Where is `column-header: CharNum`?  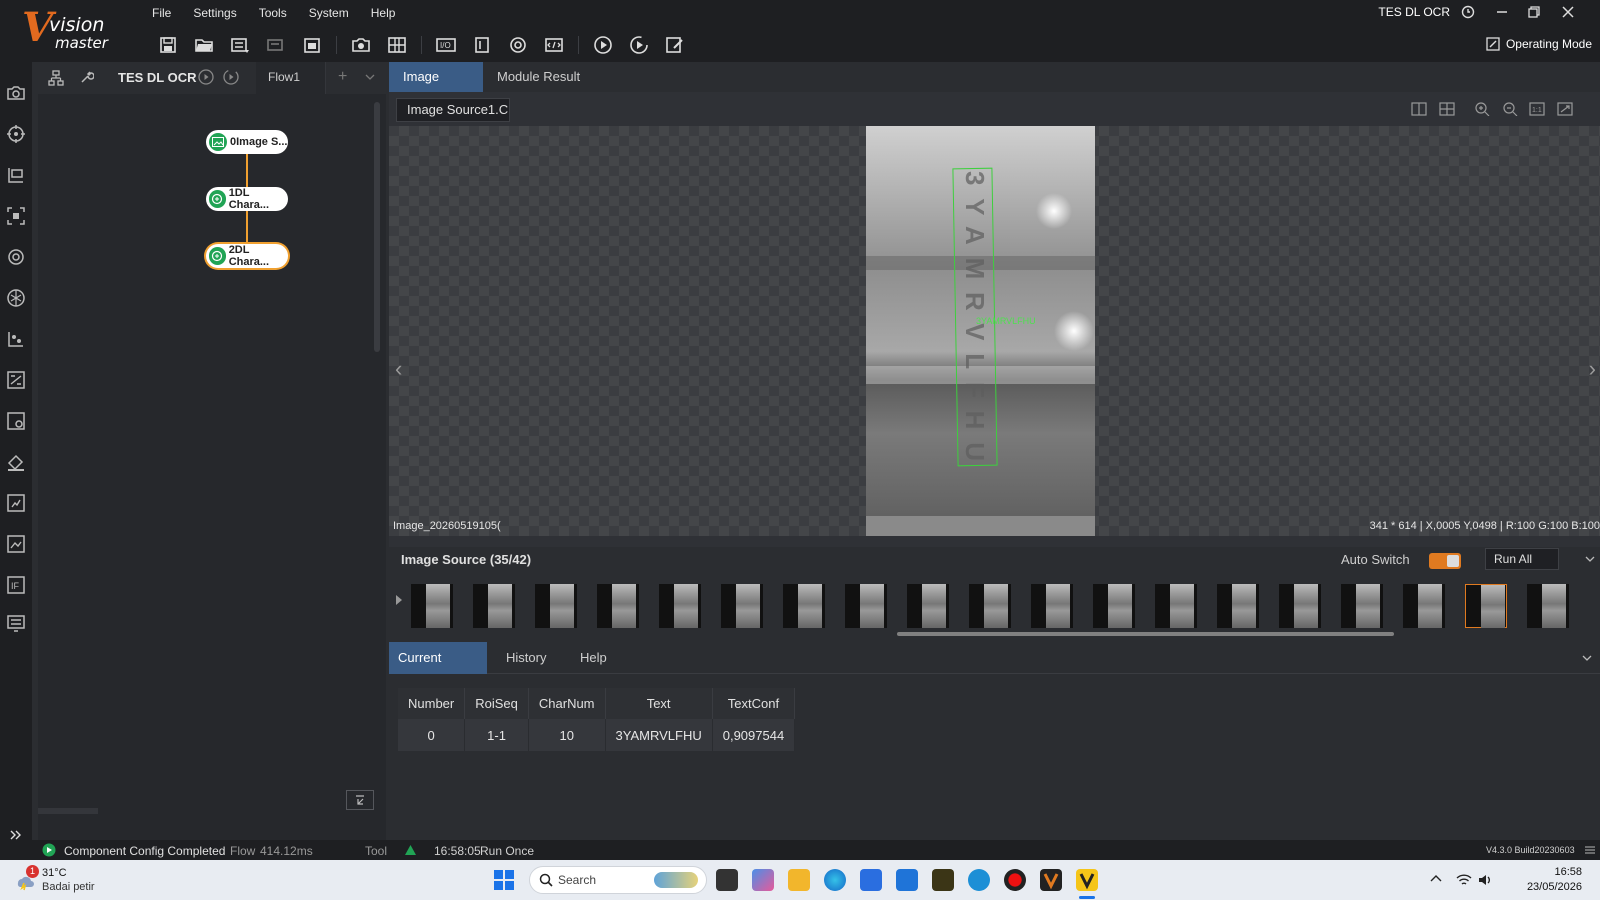
column-header: CharNum is located at coordinates (567, 703).